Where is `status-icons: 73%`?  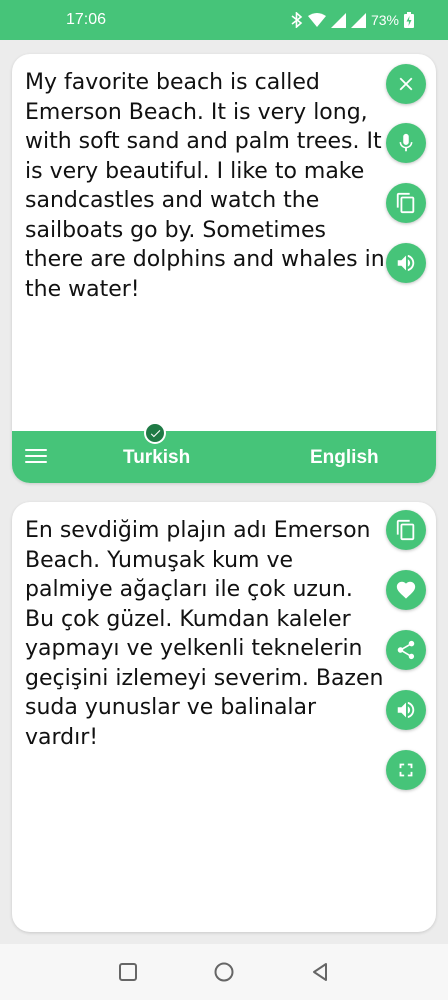 status-icons: 73% is located at coordinates (352, 20).